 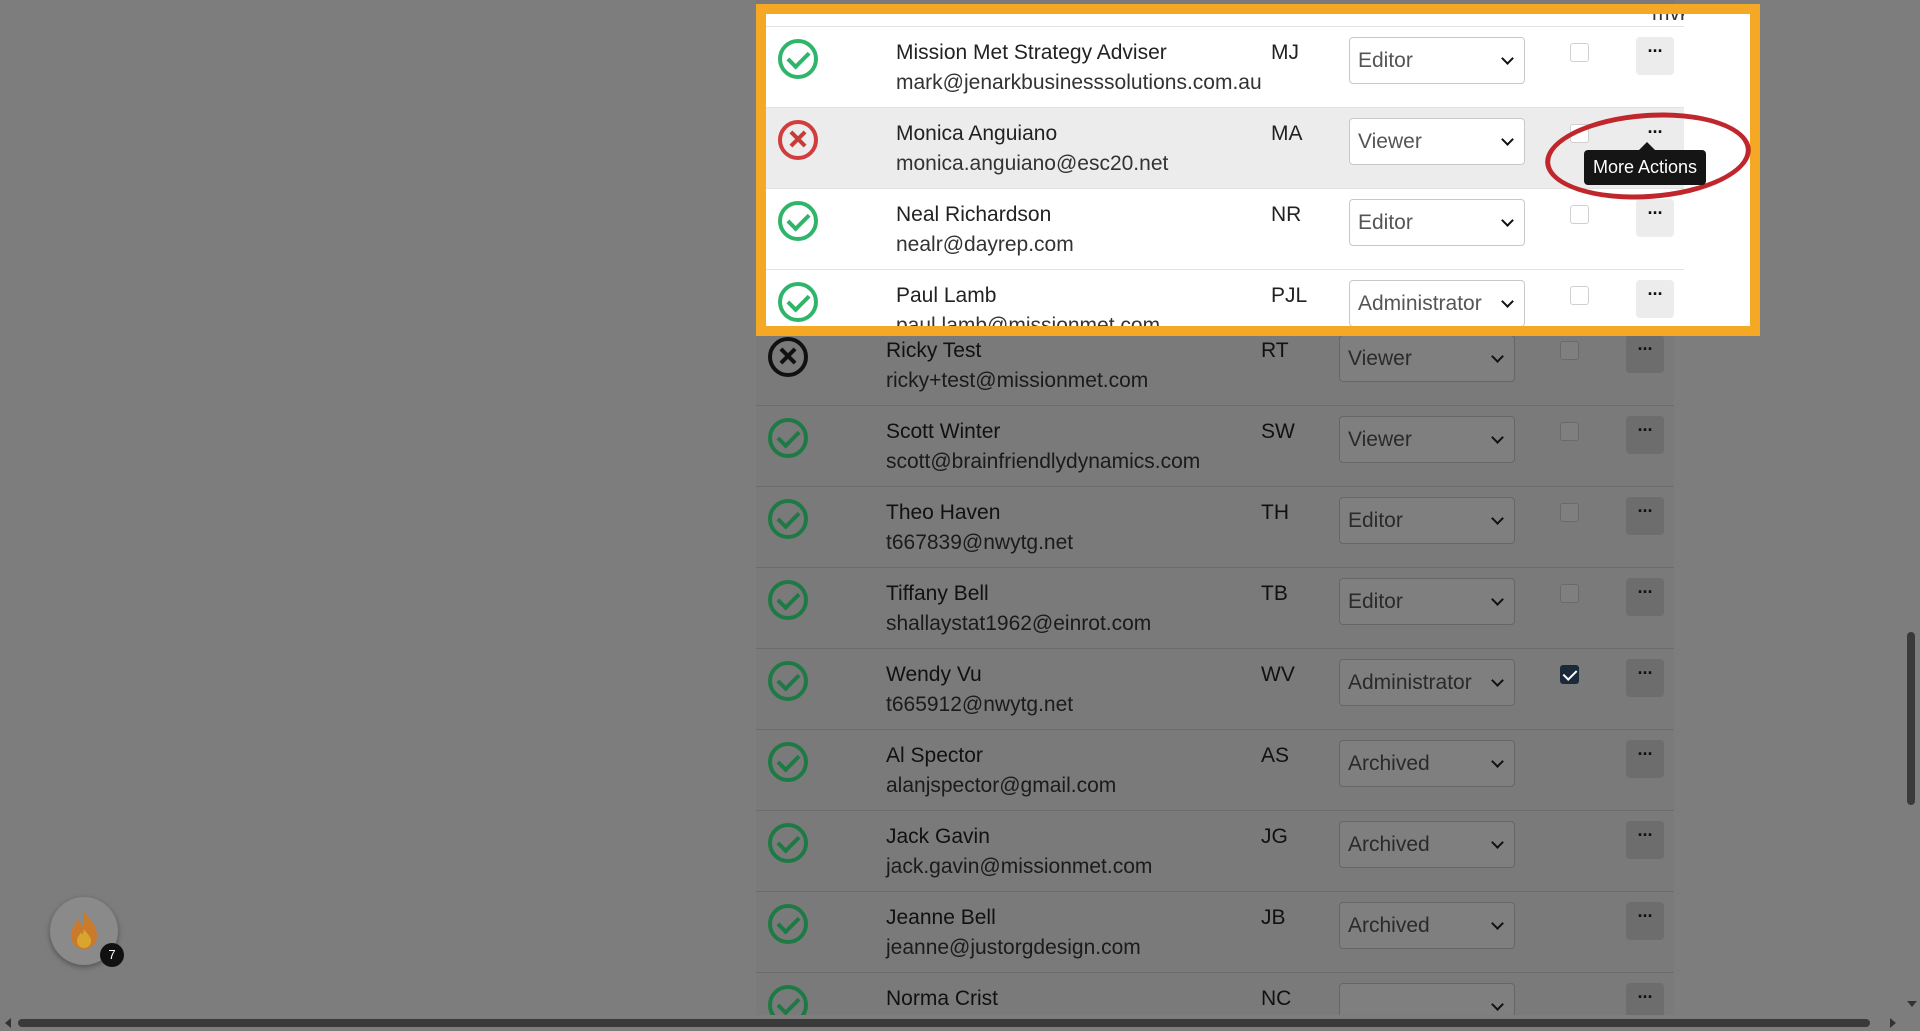 What do you see at coordinates (1893, 1023) in the screenshot?
I see `scroll-right-arrow-icon` at bounding box center [1893, 1023].